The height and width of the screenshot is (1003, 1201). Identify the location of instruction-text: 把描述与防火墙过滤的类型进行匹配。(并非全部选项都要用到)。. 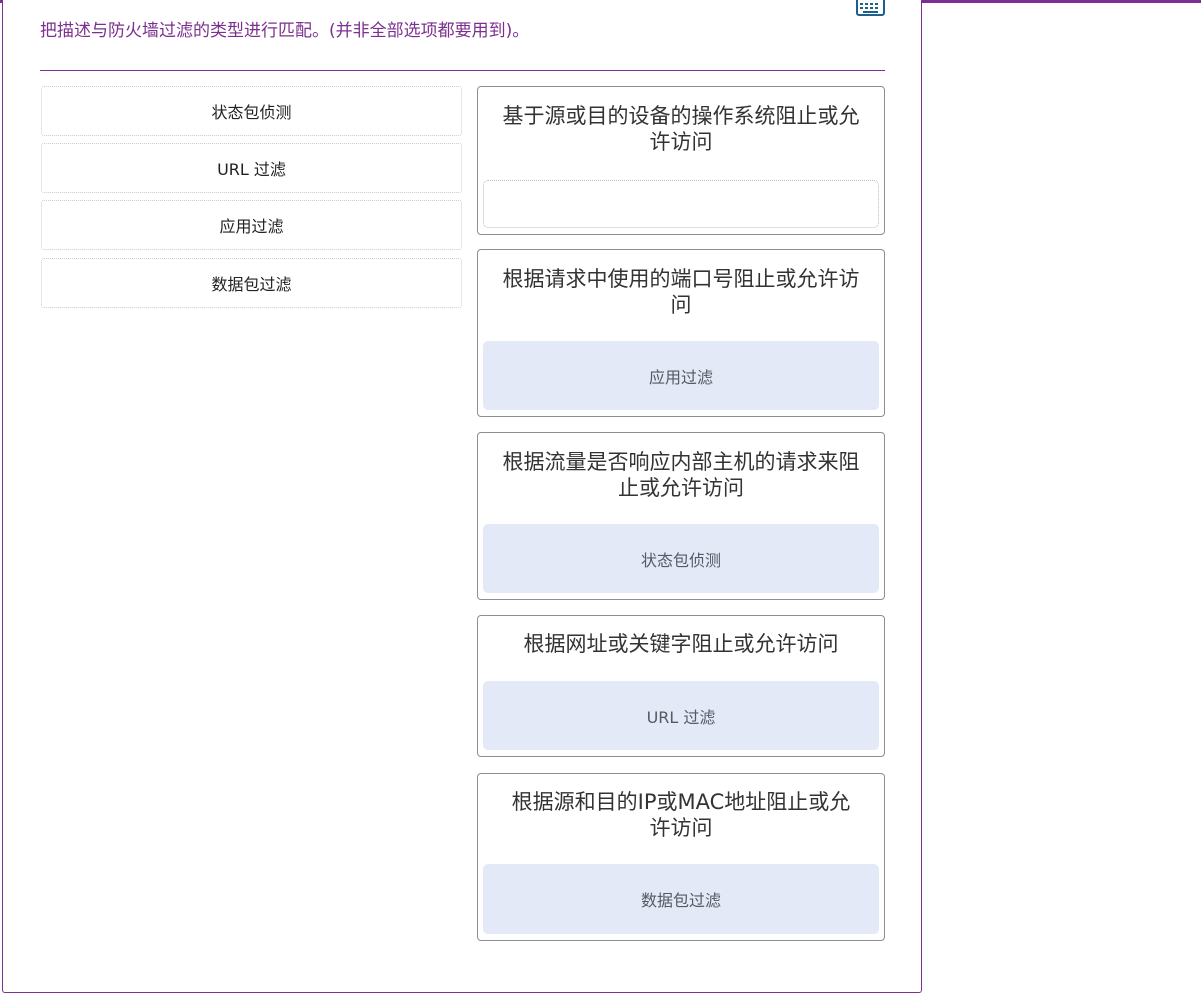
(285, 31).